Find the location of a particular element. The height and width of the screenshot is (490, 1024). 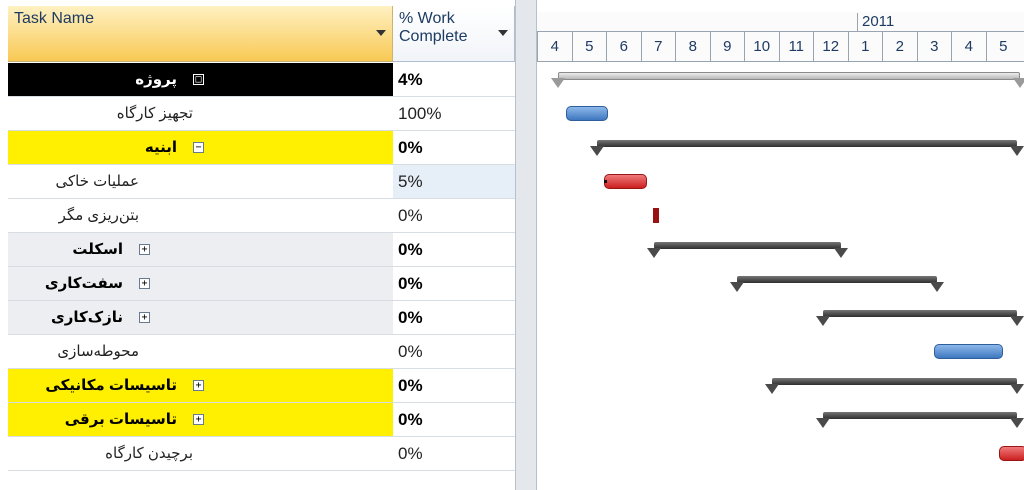

collapse-icon: − is located at coordinates (198, 147).